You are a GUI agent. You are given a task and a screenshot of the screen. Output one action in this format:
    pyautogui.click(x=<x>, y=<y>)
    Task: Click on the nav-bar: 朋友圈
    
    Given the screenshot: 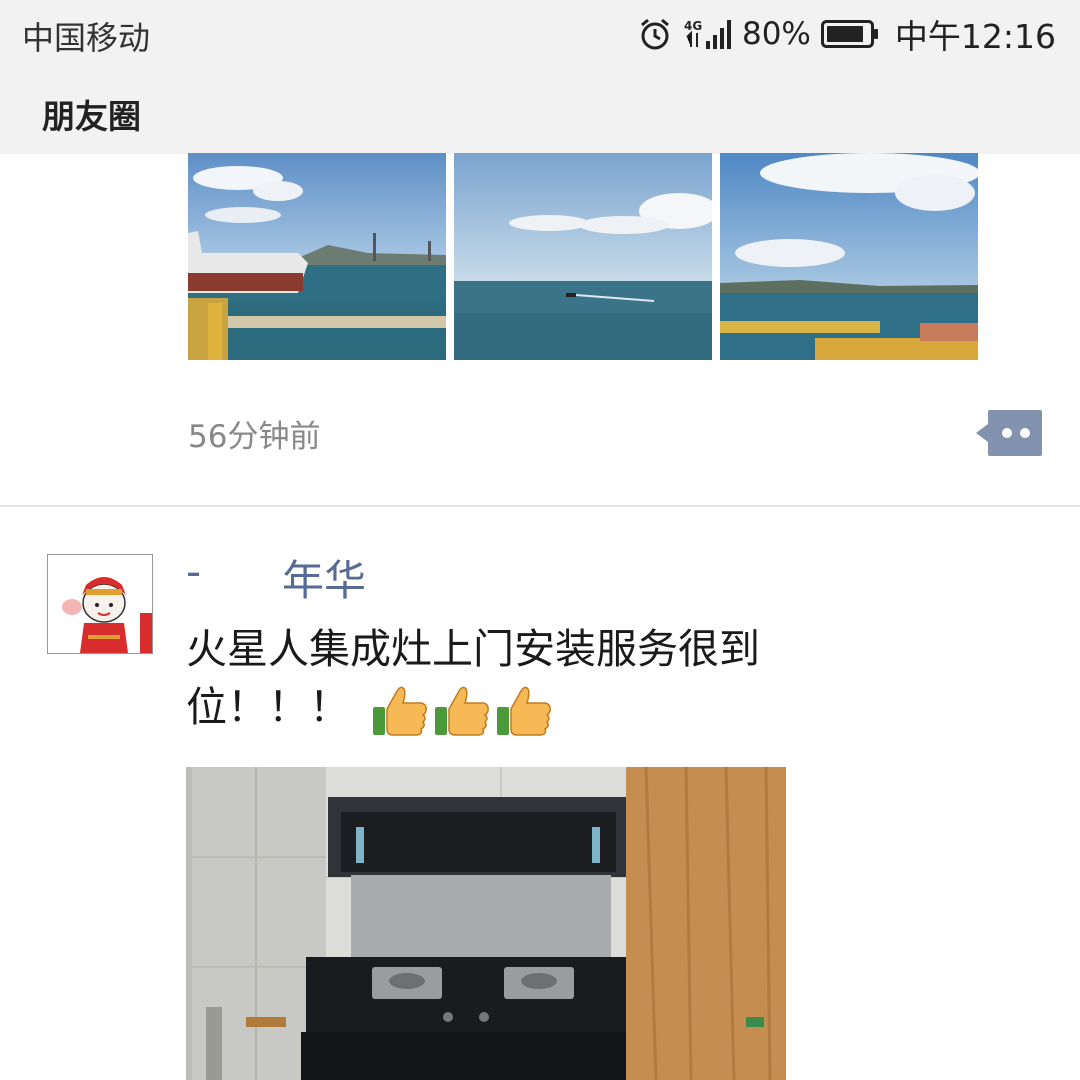 What is the action you would take?
    pyautogui.click(x=540, y=111)
    